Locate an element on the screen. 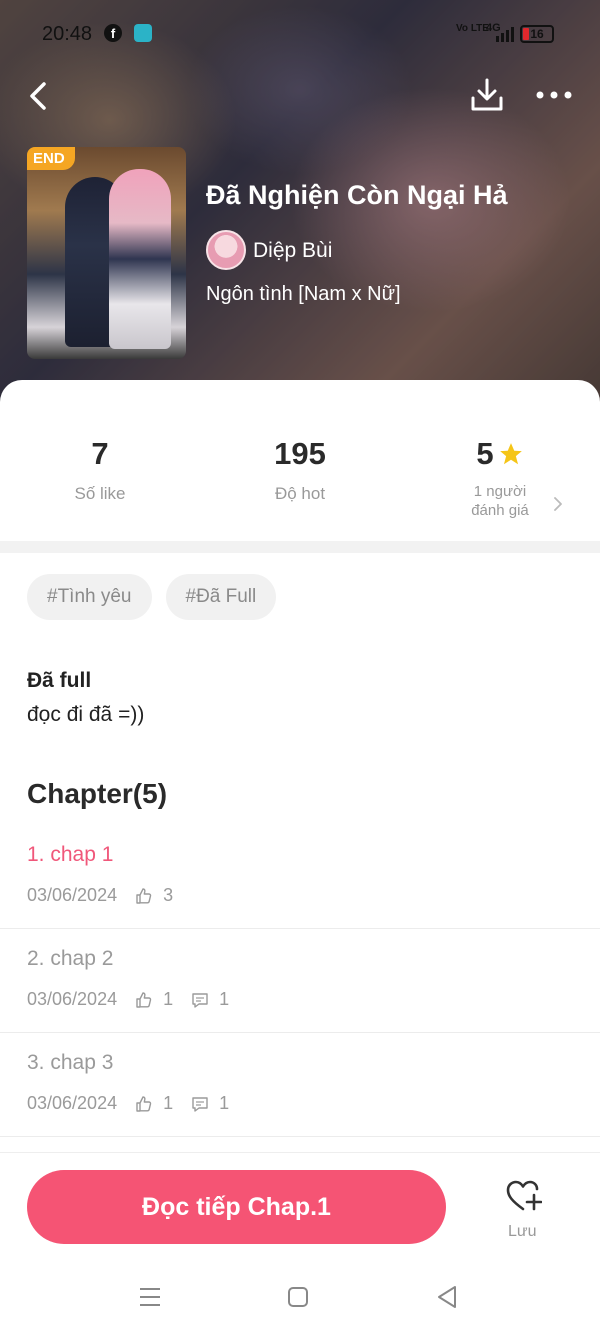  chapter-row: 2. chap 2 03/06/2024 1 1 is located at coordinates (300, 981).